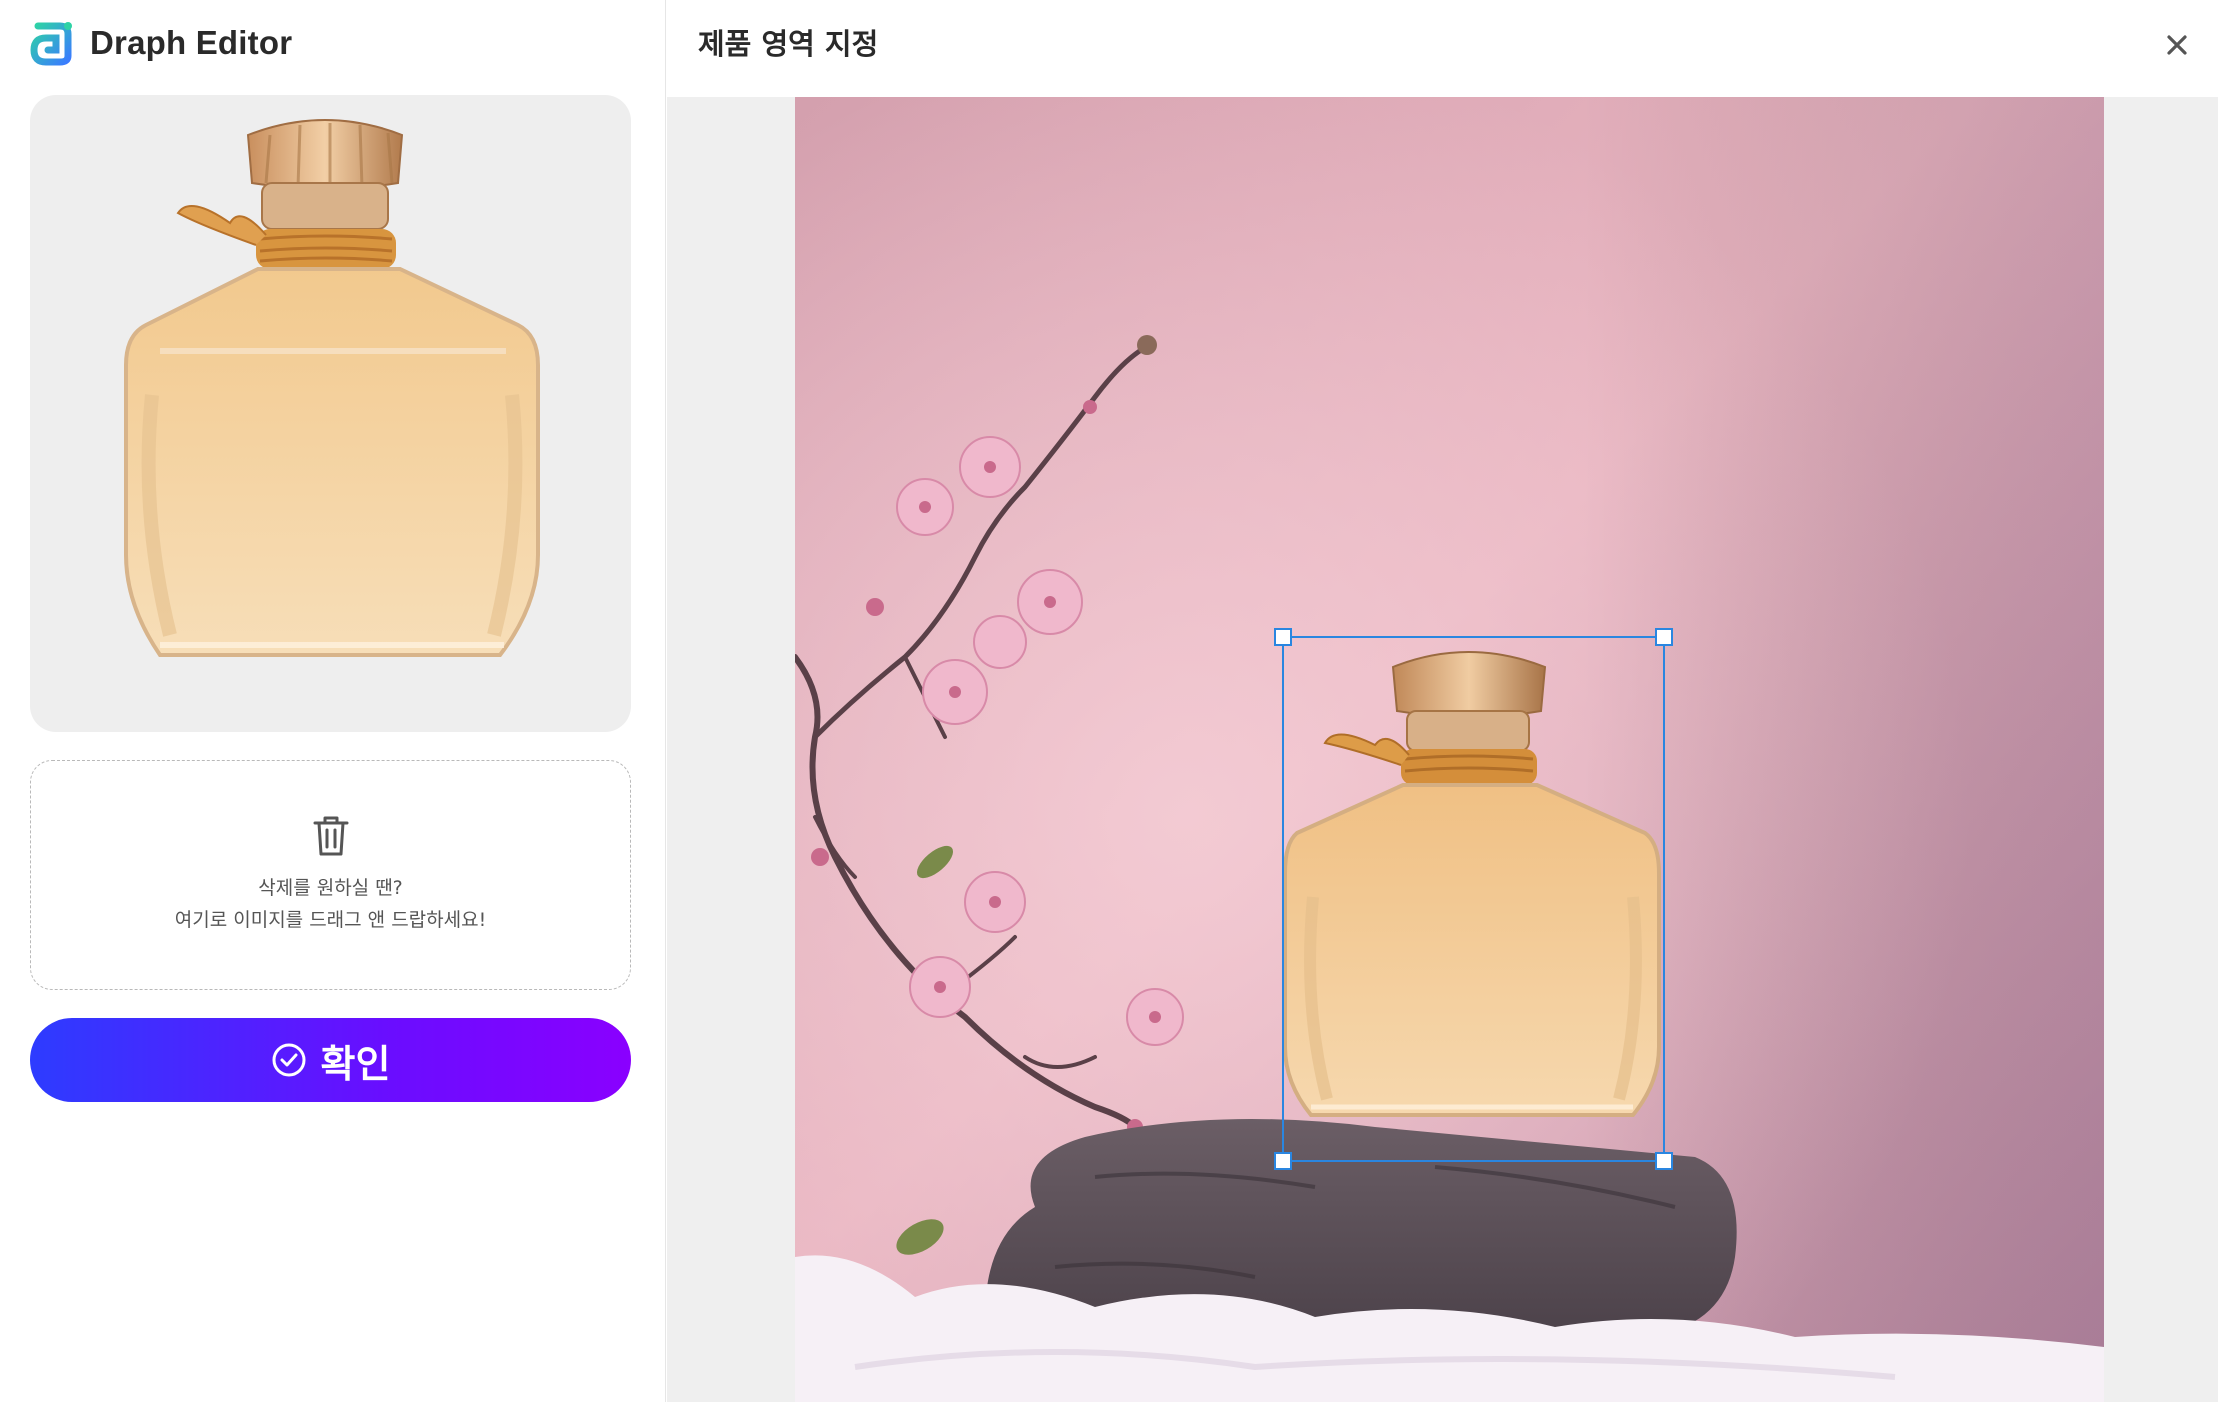 The height and width of the screenshot is (1402, 2218). What do you see at coordinates (332, 388) in the screenshot?
I see `perfume-bottle-image` at bounding box center [332, 388].